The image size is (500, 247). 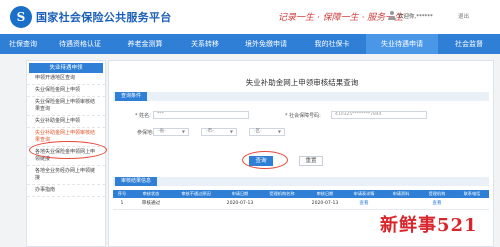 I want to click on table-cell: 1, so click(x=122, y=204).